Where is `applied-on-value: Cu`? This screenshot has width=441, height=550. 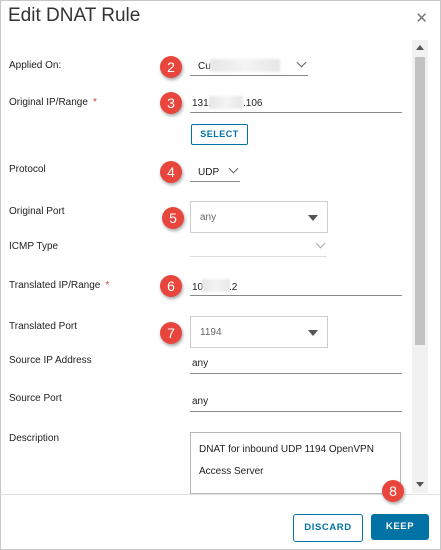
applied-on-value: Cu is located at coordinates (204, 66).